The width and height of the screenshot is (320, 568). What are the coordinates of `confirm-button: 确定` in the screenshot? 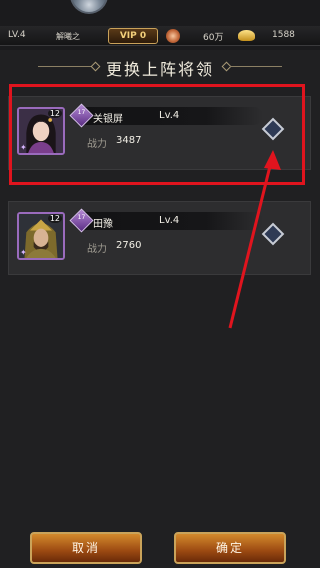 It's located at (230, 548).